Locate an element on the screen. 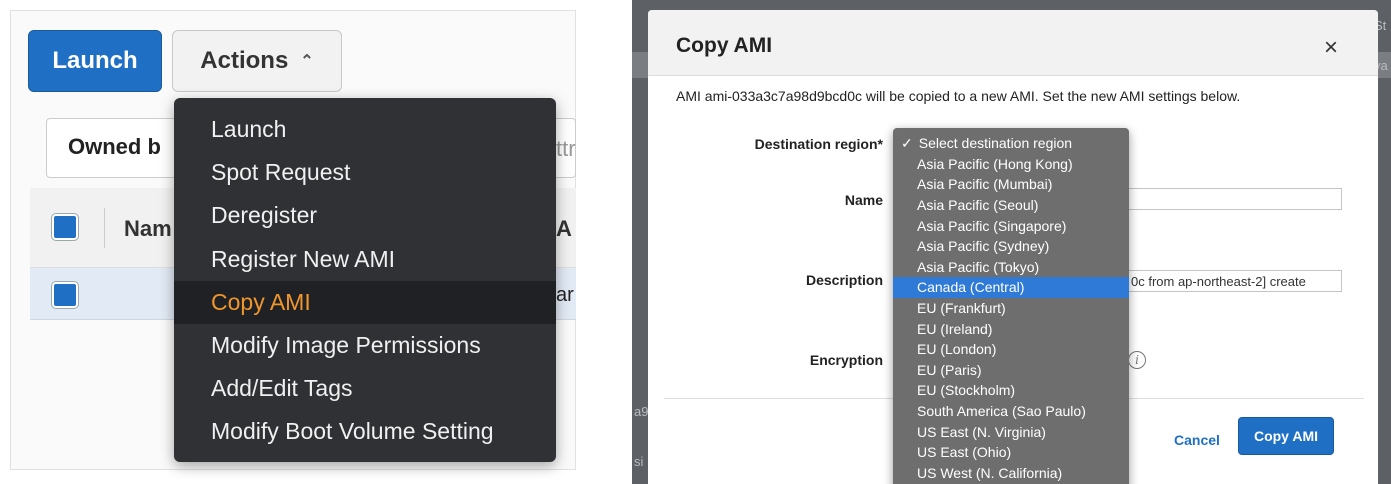  actions-button: Actions ⌃ is located at coordinates (257, 61).